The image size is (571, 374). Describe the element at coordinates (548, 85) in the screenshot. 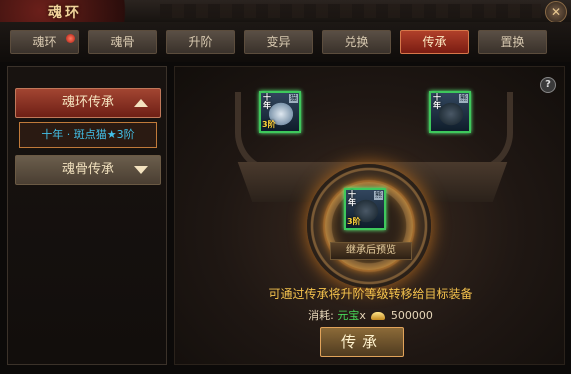

I see `help-icon: ?` at that location.